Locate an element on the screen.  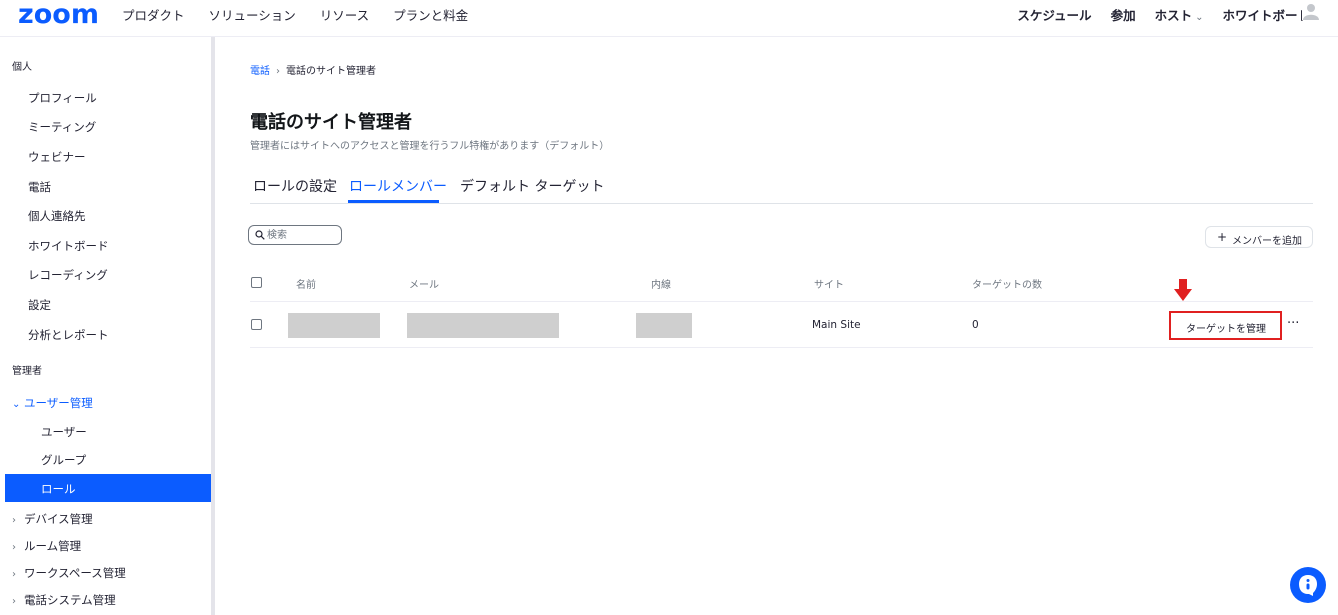
sidebar-item-profile: プロフィール is located at coordinates (62, 98).